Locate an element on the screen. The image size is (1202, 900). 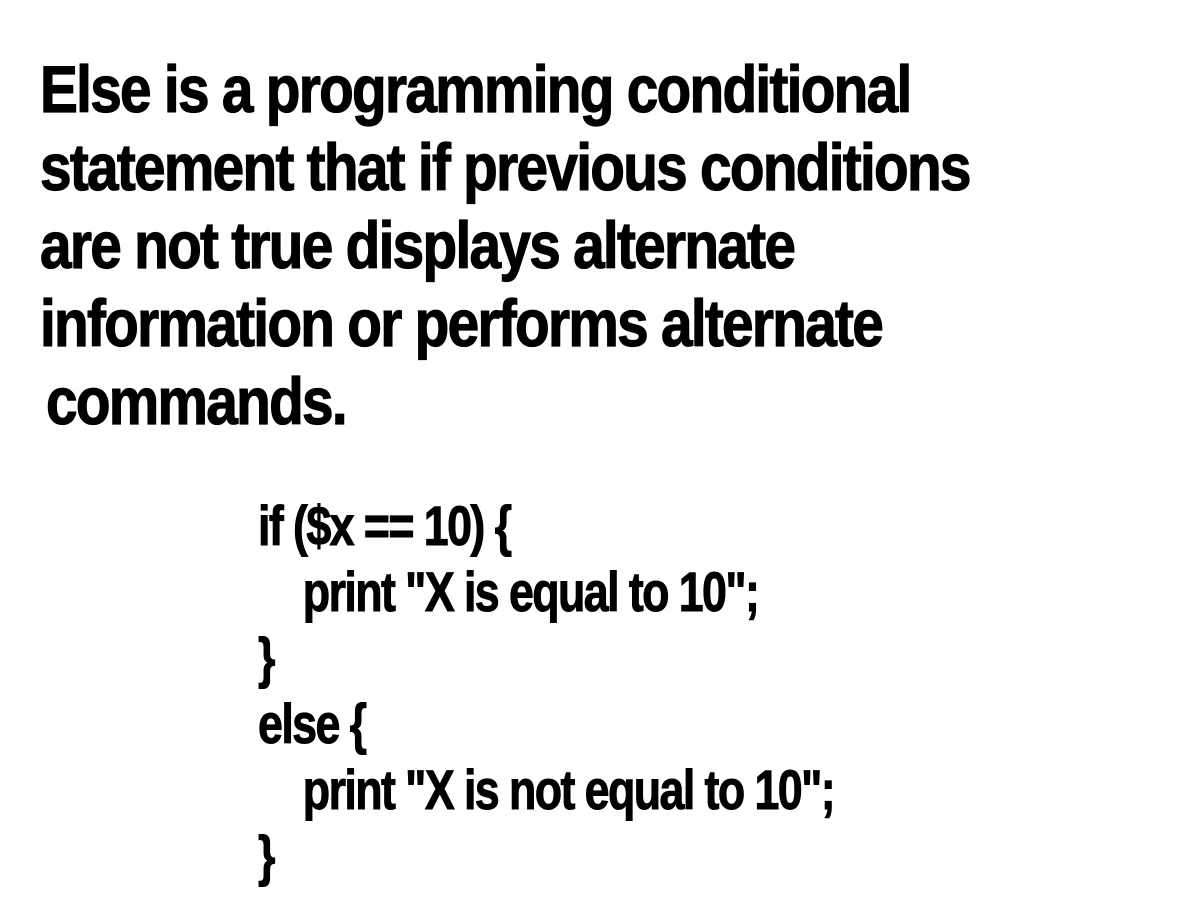
code-line-else: else { is located at coordinates (313, 724).